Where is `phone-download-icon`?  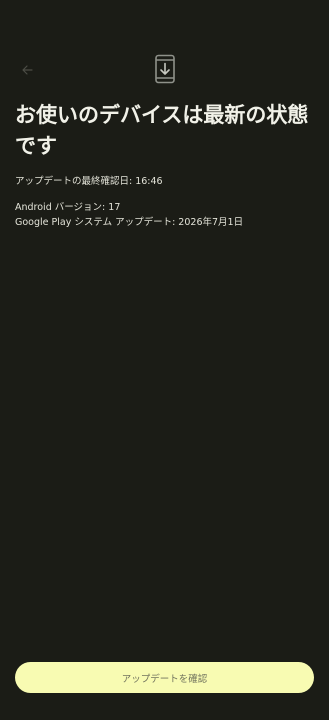
phone-download-icon is located at coordinates (165, 69).